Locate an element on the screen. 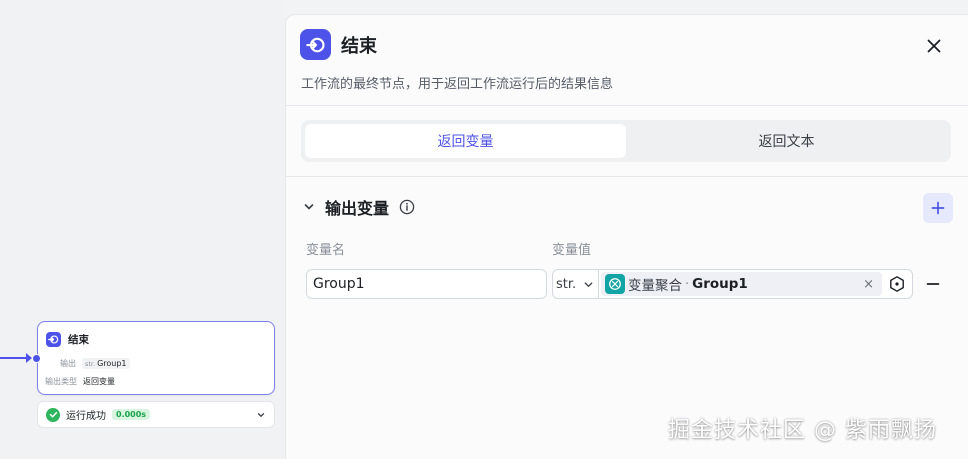 Image resolution: width=968 pixels, height=459 pixels. variable-reference-tag: 变量聚合 · Group1 × is located at coordinates (741, 284).